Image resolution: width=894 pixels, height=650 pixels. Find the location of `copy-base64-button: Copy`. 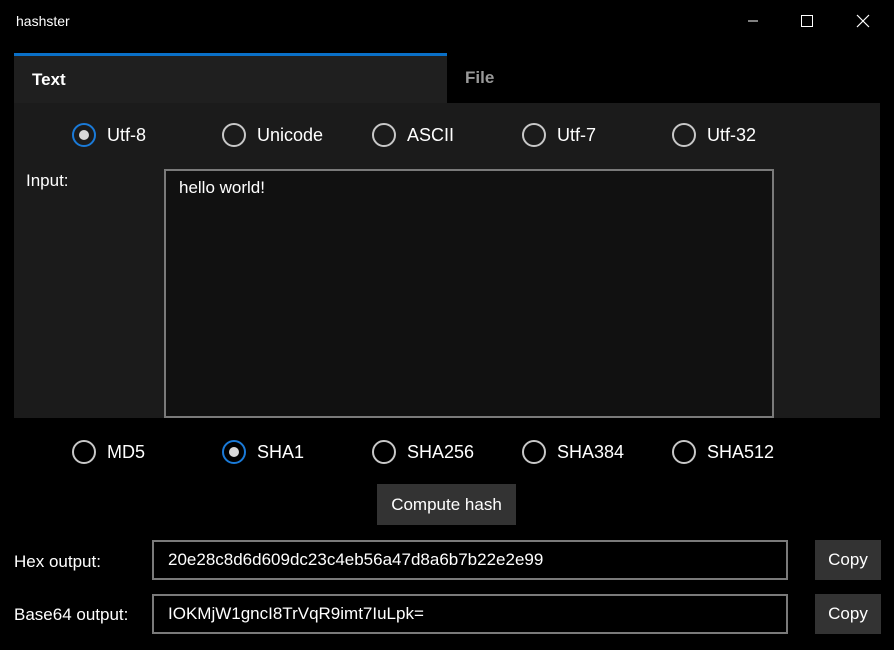

copy-base64-button: Copy is located at coordinates (848, 614).